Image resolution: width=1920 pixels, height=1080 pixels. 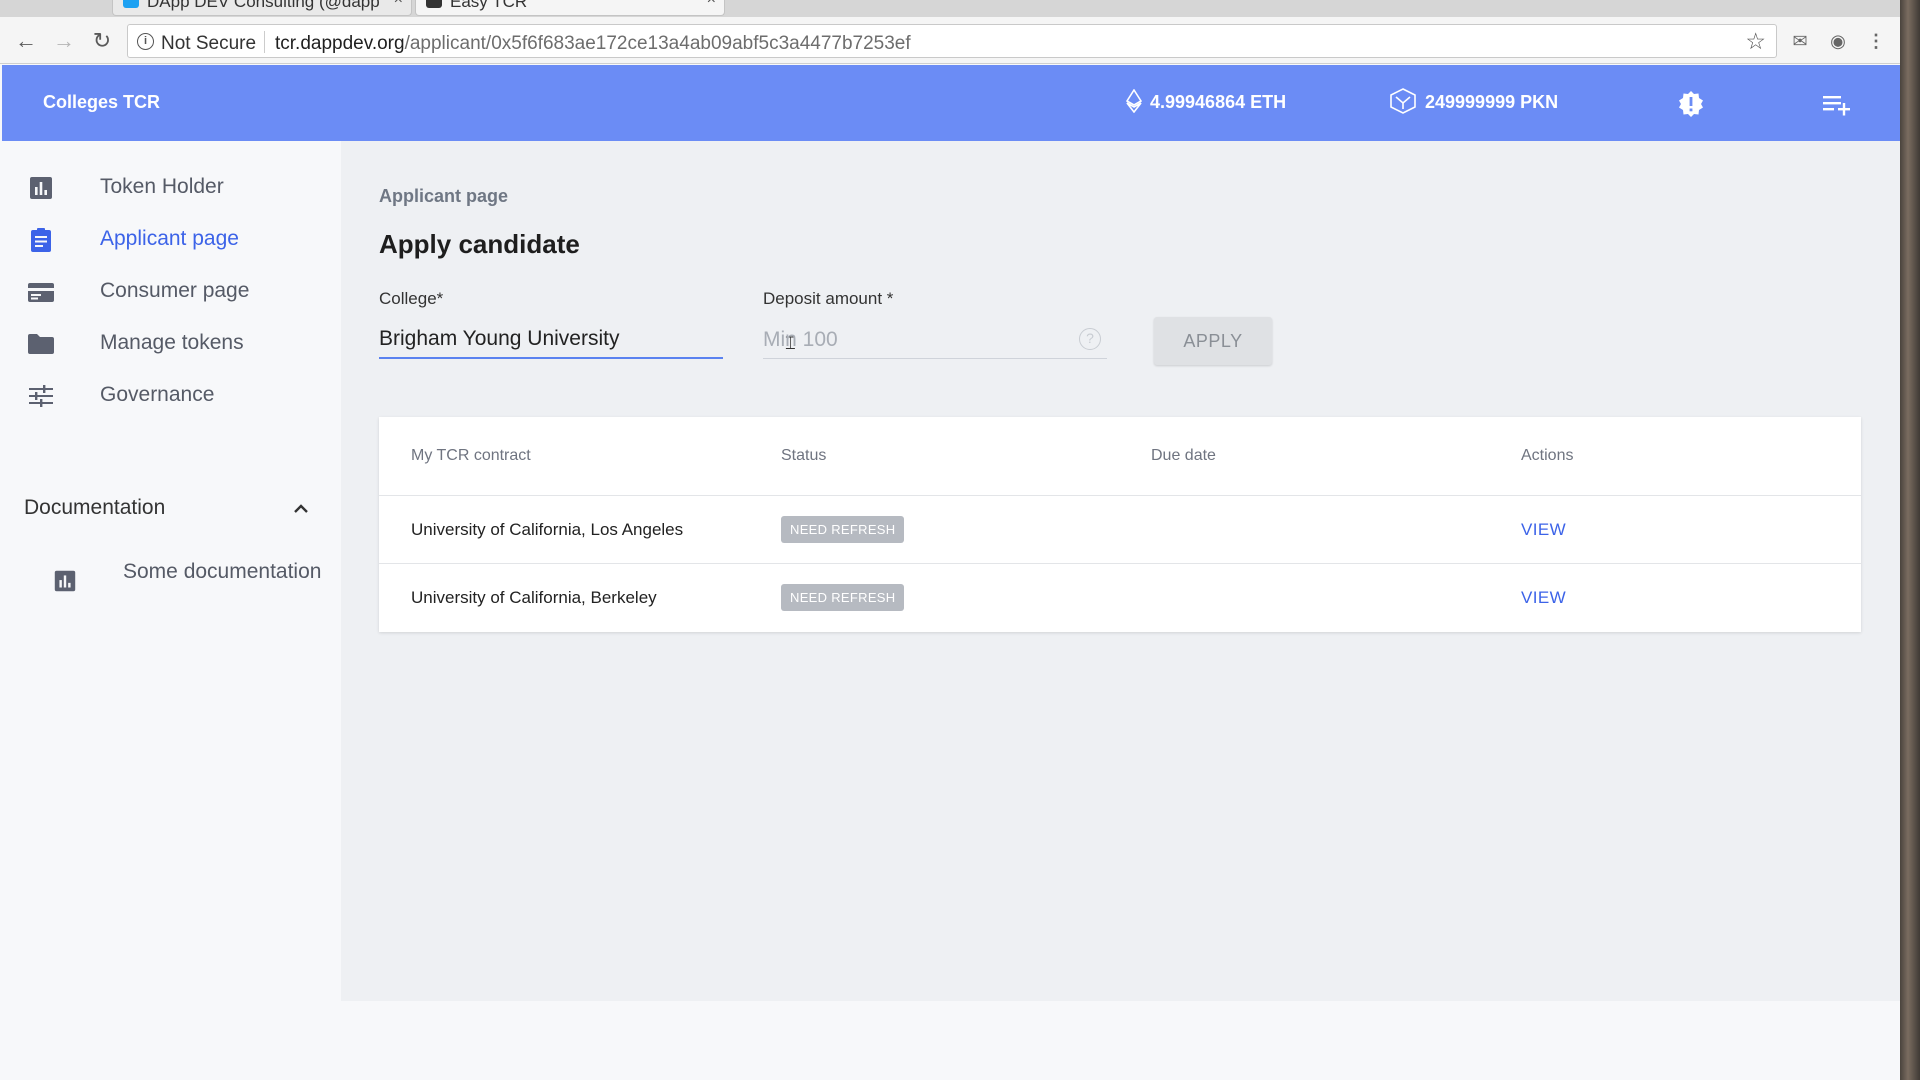 I want to click on college-label: College*, so click(x=411, y=298).